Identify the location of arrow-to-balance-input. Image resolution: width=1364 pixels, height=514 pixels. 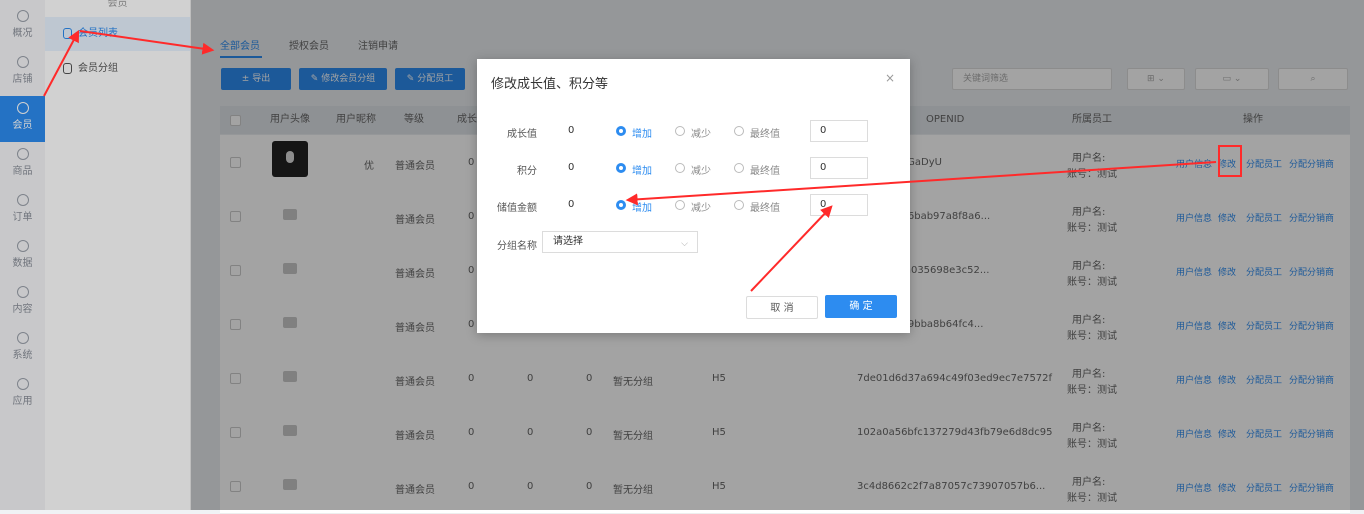
(791, 248).